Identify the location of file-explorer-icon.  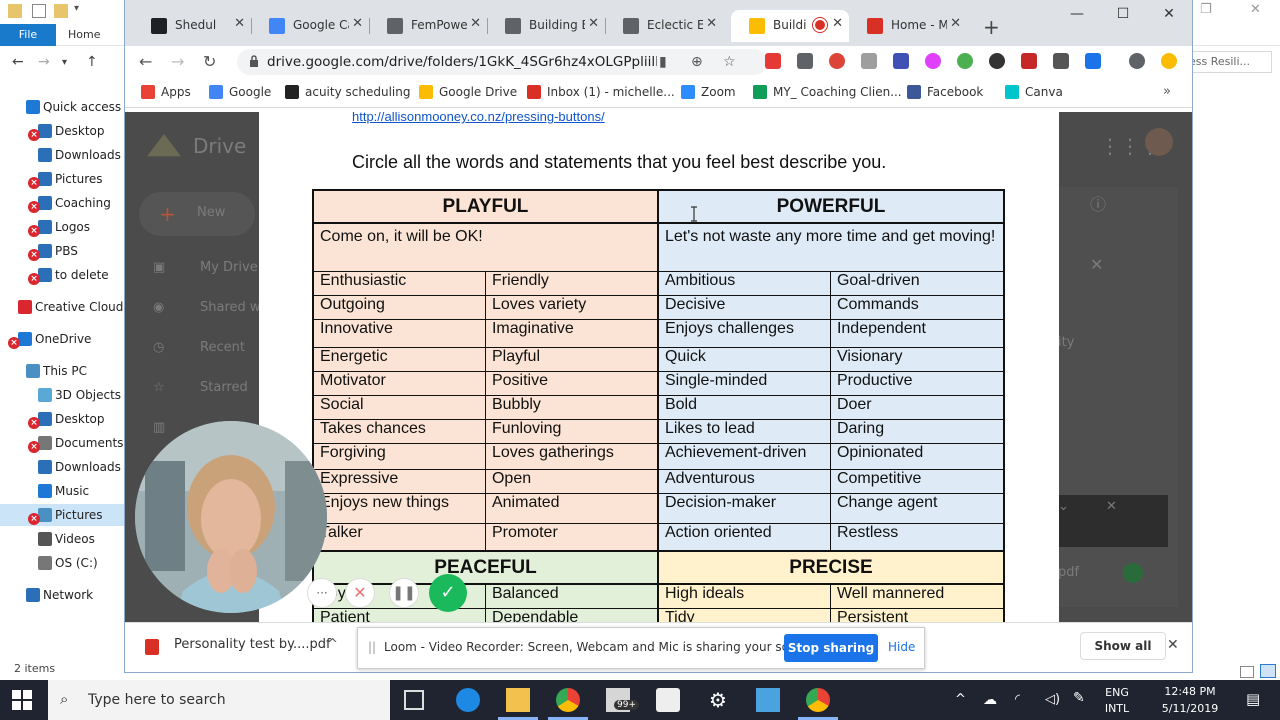
(518, 704).